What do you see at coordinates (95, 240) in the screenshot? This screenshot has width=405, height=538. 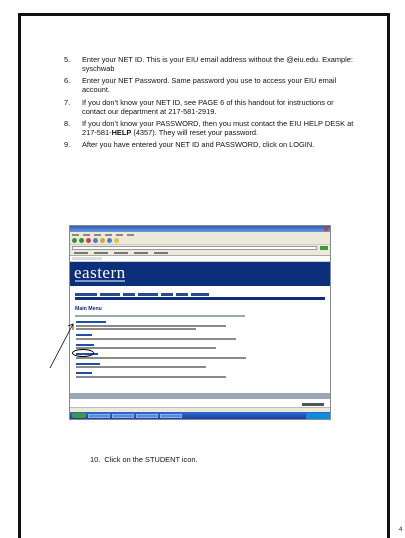 I see `refresh-icon` at bounding box center [95, 240].